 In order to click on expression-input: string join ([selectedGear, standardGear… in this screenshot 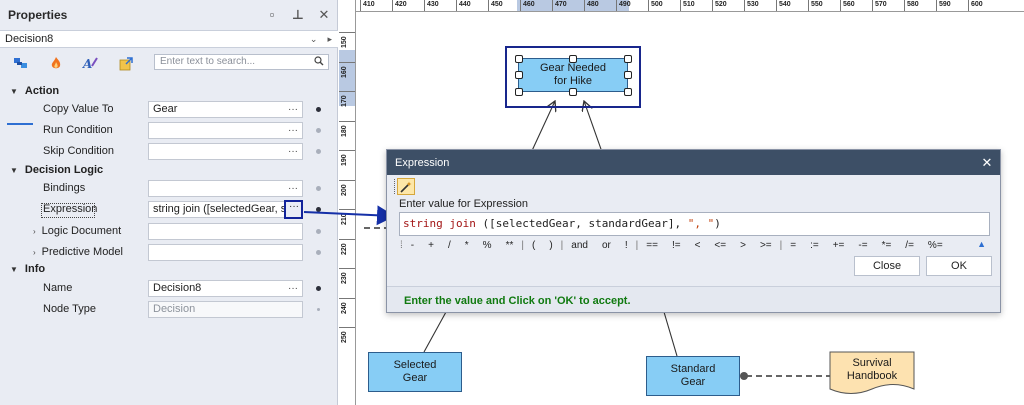, I will do `click(694, 224)`.